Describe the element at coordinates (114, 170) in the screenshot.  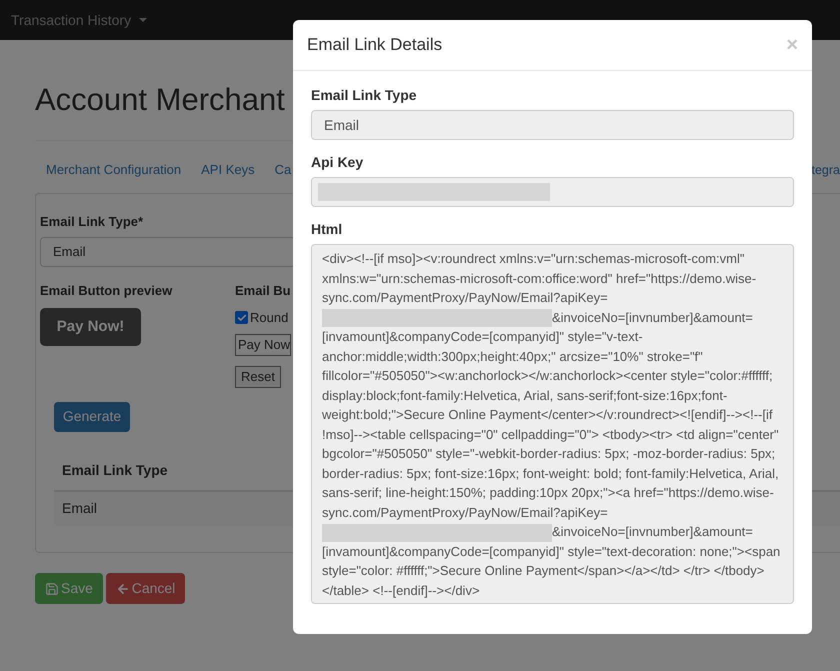
I see `tab-link: Merchant Configuration` at that location.